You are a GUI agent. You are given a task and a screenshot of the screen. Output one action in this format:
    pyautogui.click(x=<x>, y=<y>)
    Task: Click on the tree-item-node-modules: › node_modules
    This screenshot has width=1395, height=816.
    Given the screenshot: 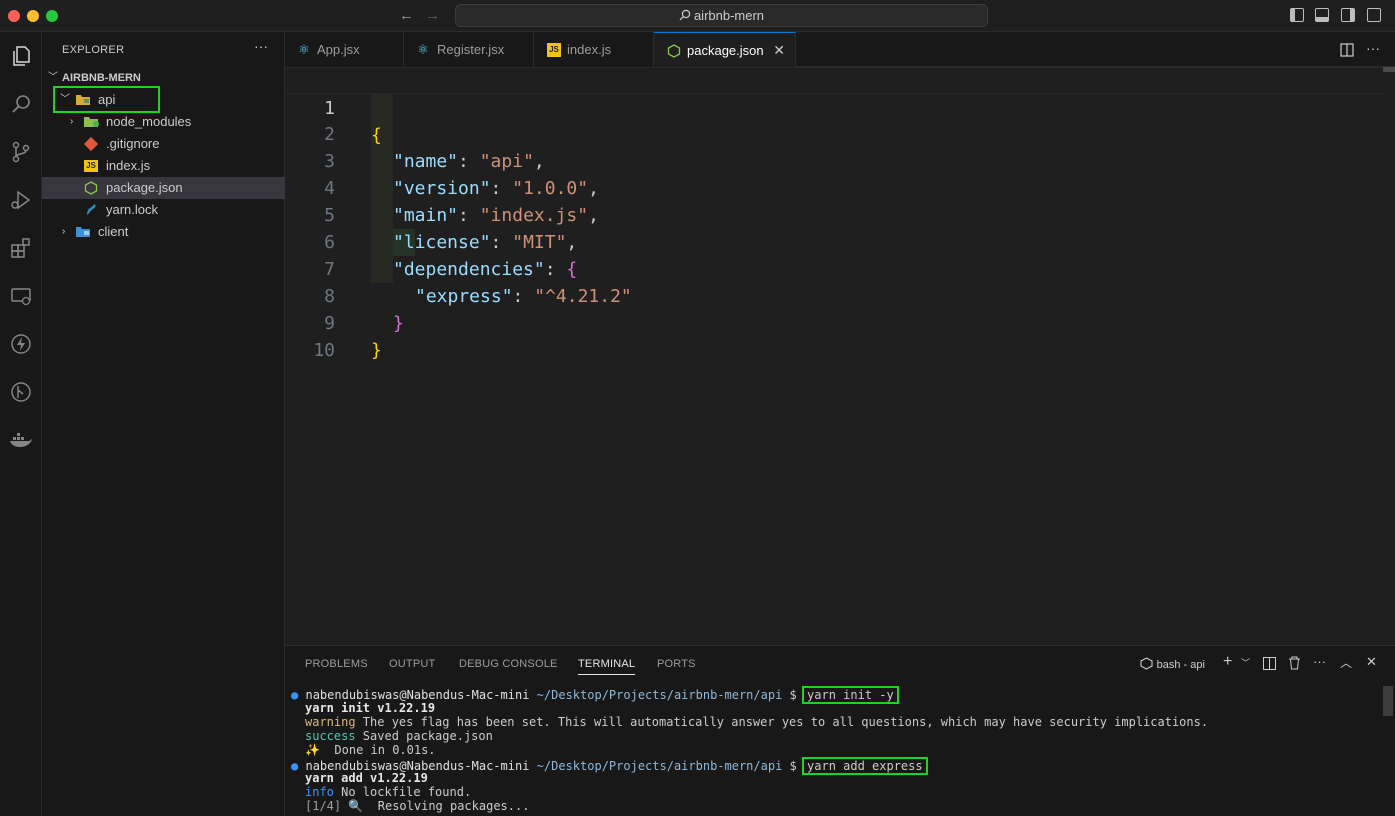 What is the action you would take?
    pyautogui.click(x=163, y=122)
    